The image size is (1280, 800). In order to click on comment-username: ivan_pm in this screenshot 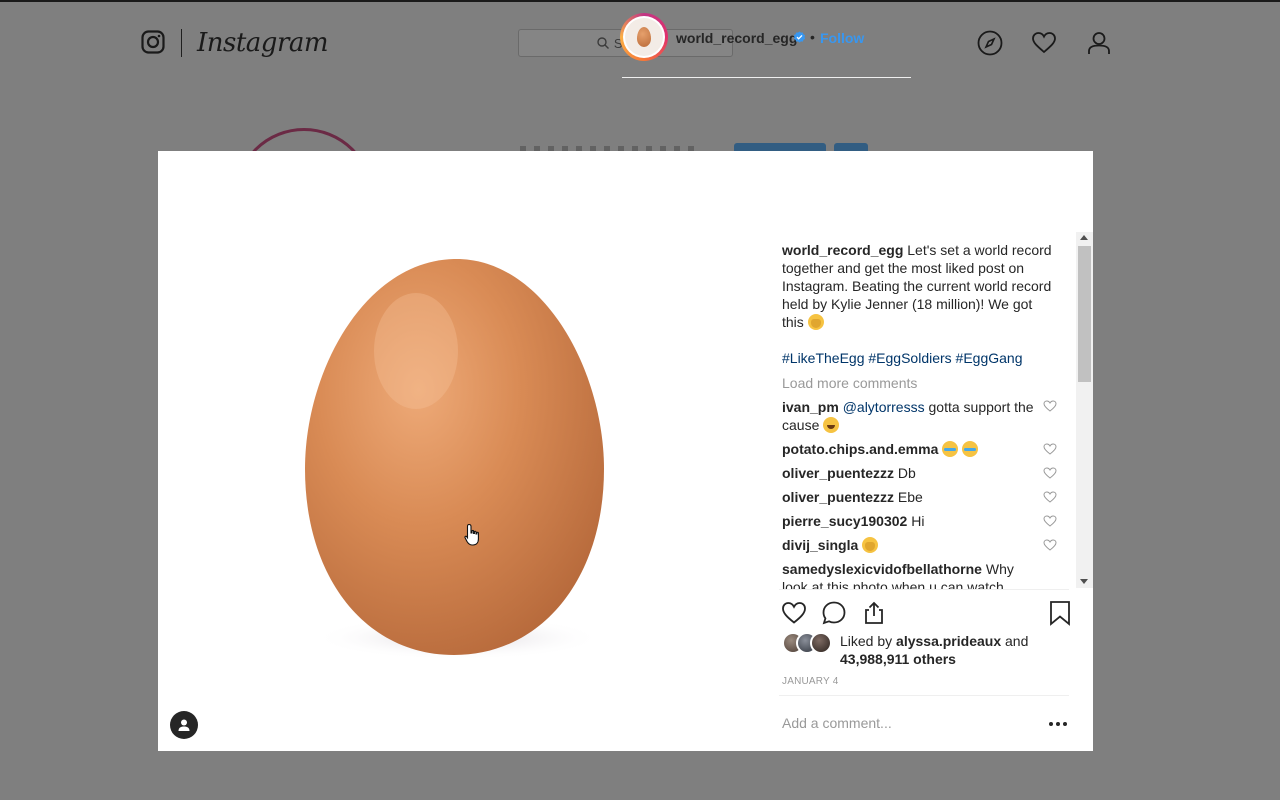, I will do `click(810, 407)`.